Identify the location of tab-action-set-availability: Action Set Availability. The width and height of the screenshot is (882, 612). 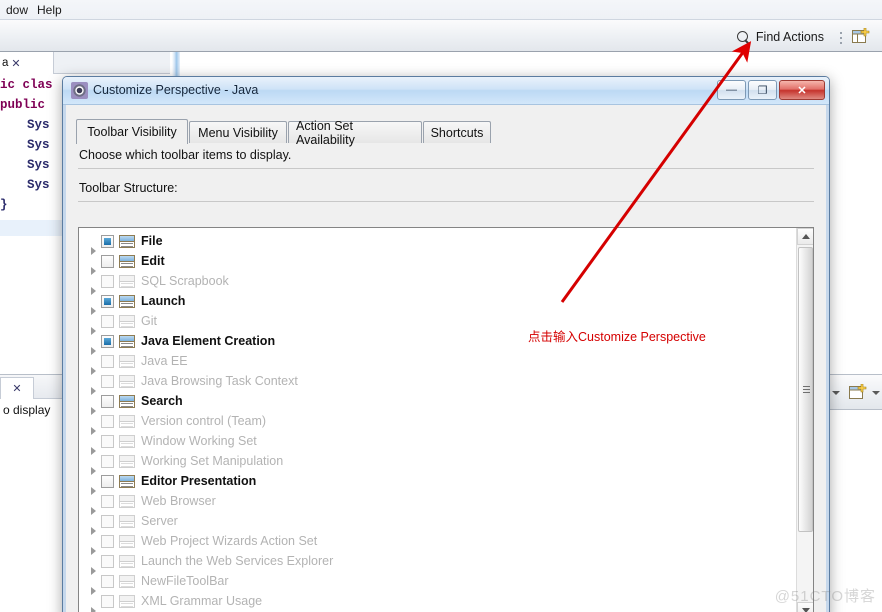
(355, 133).